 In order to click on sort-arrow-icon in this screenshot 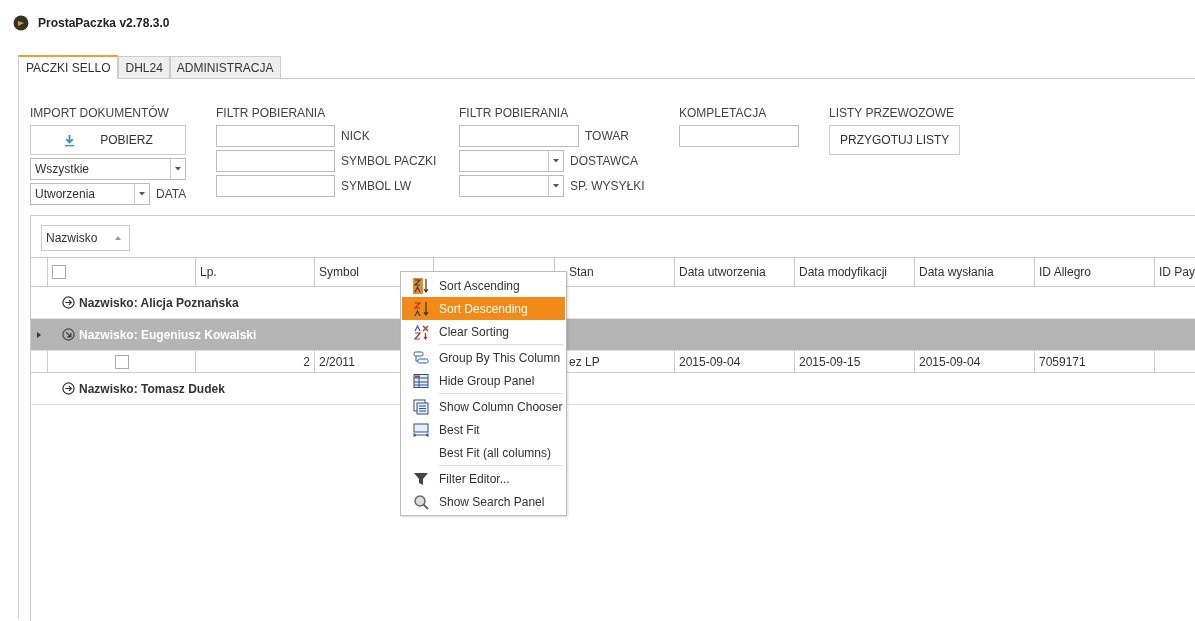, I will do `click(118, 237)`.